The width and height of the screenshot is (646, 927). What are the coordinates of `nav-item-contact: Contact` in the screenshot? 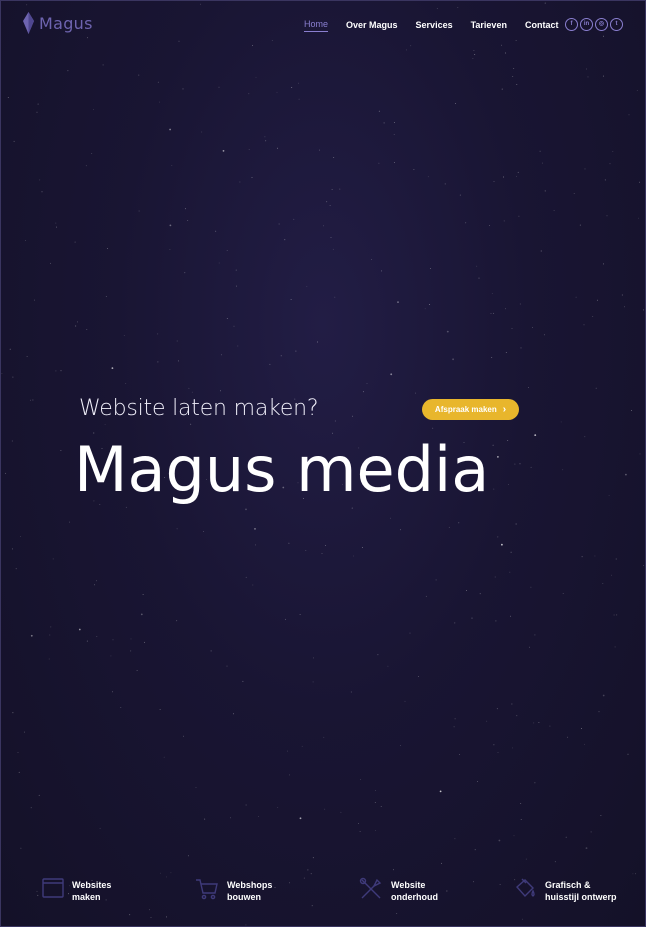 It's located at (542, 26).